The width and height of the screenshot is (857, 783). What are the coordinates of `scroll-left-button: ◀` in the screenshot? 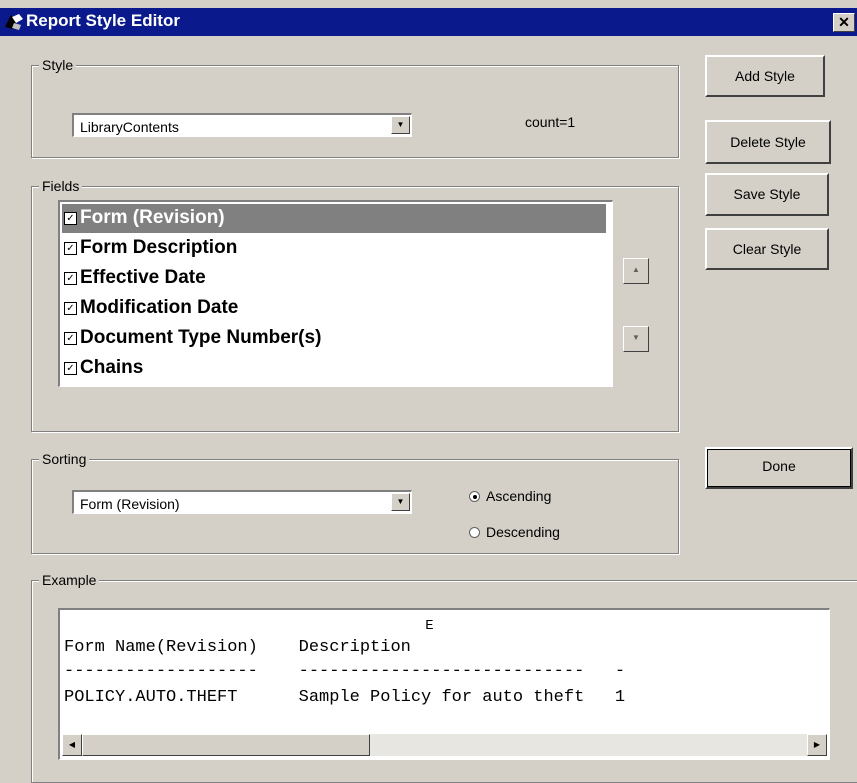 It's located at (72, 745).